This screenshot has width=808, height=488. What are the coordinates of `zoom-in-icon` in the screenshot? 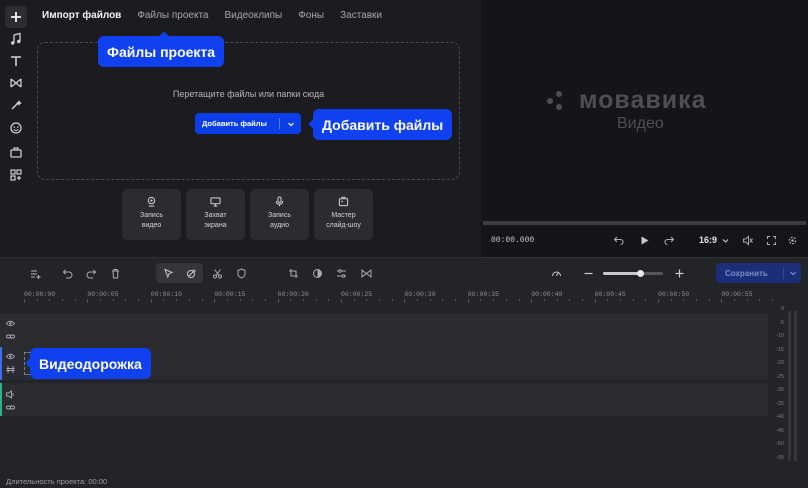 It's located at (679, 273).